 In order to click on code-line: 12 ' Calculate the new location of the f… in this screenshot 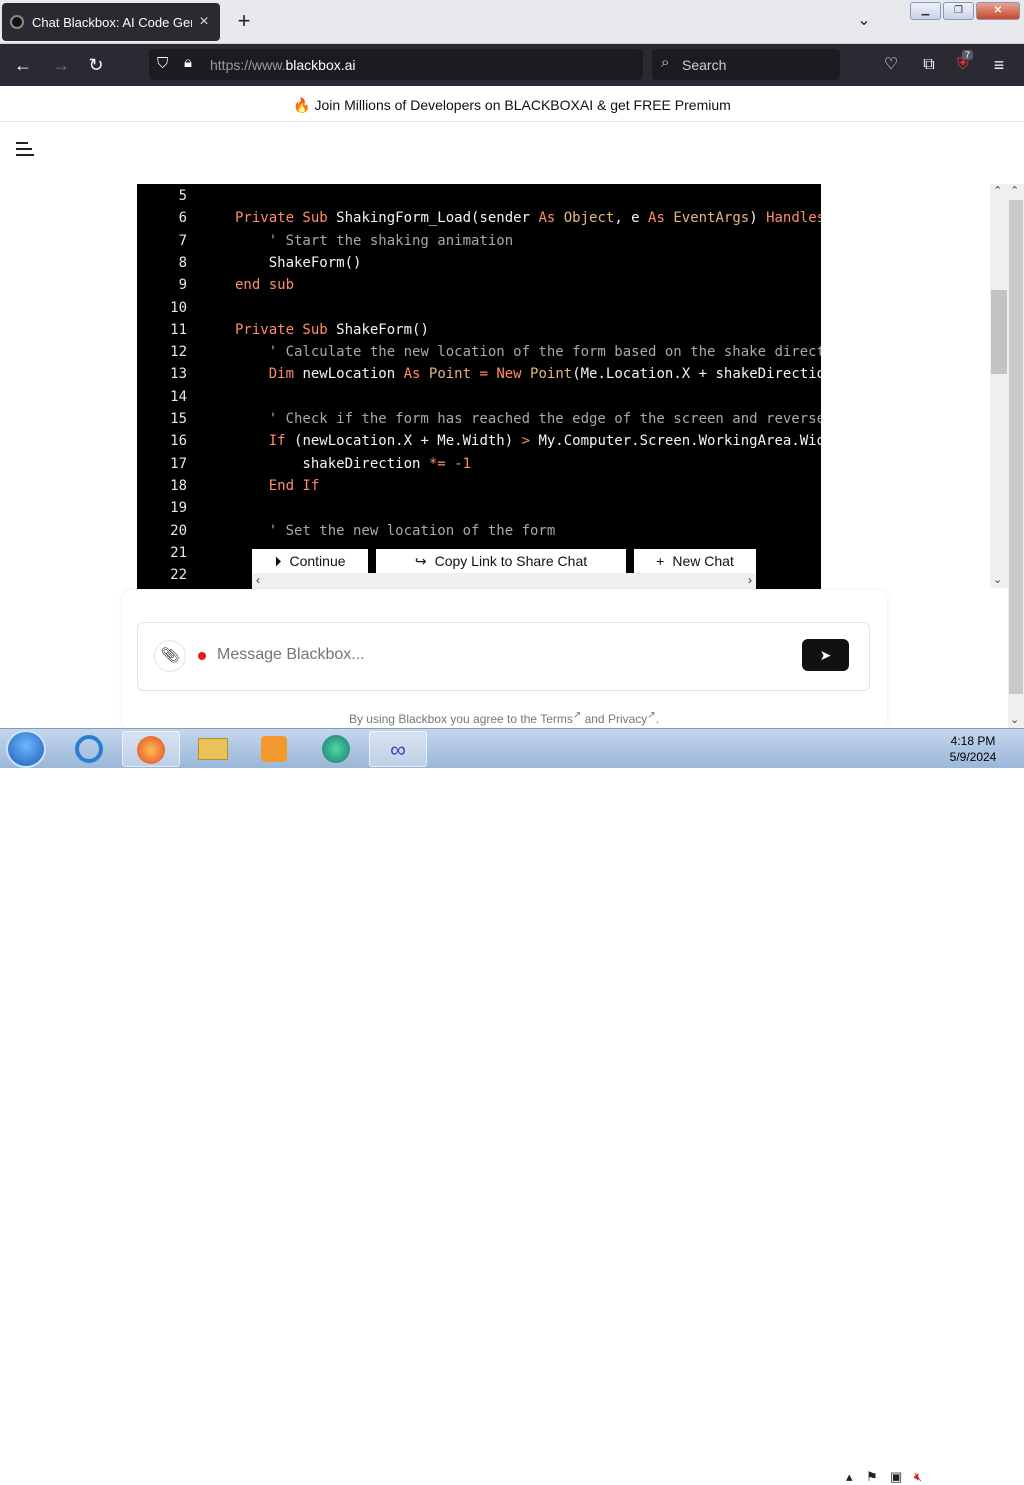, I will do `click(479, 355)`.